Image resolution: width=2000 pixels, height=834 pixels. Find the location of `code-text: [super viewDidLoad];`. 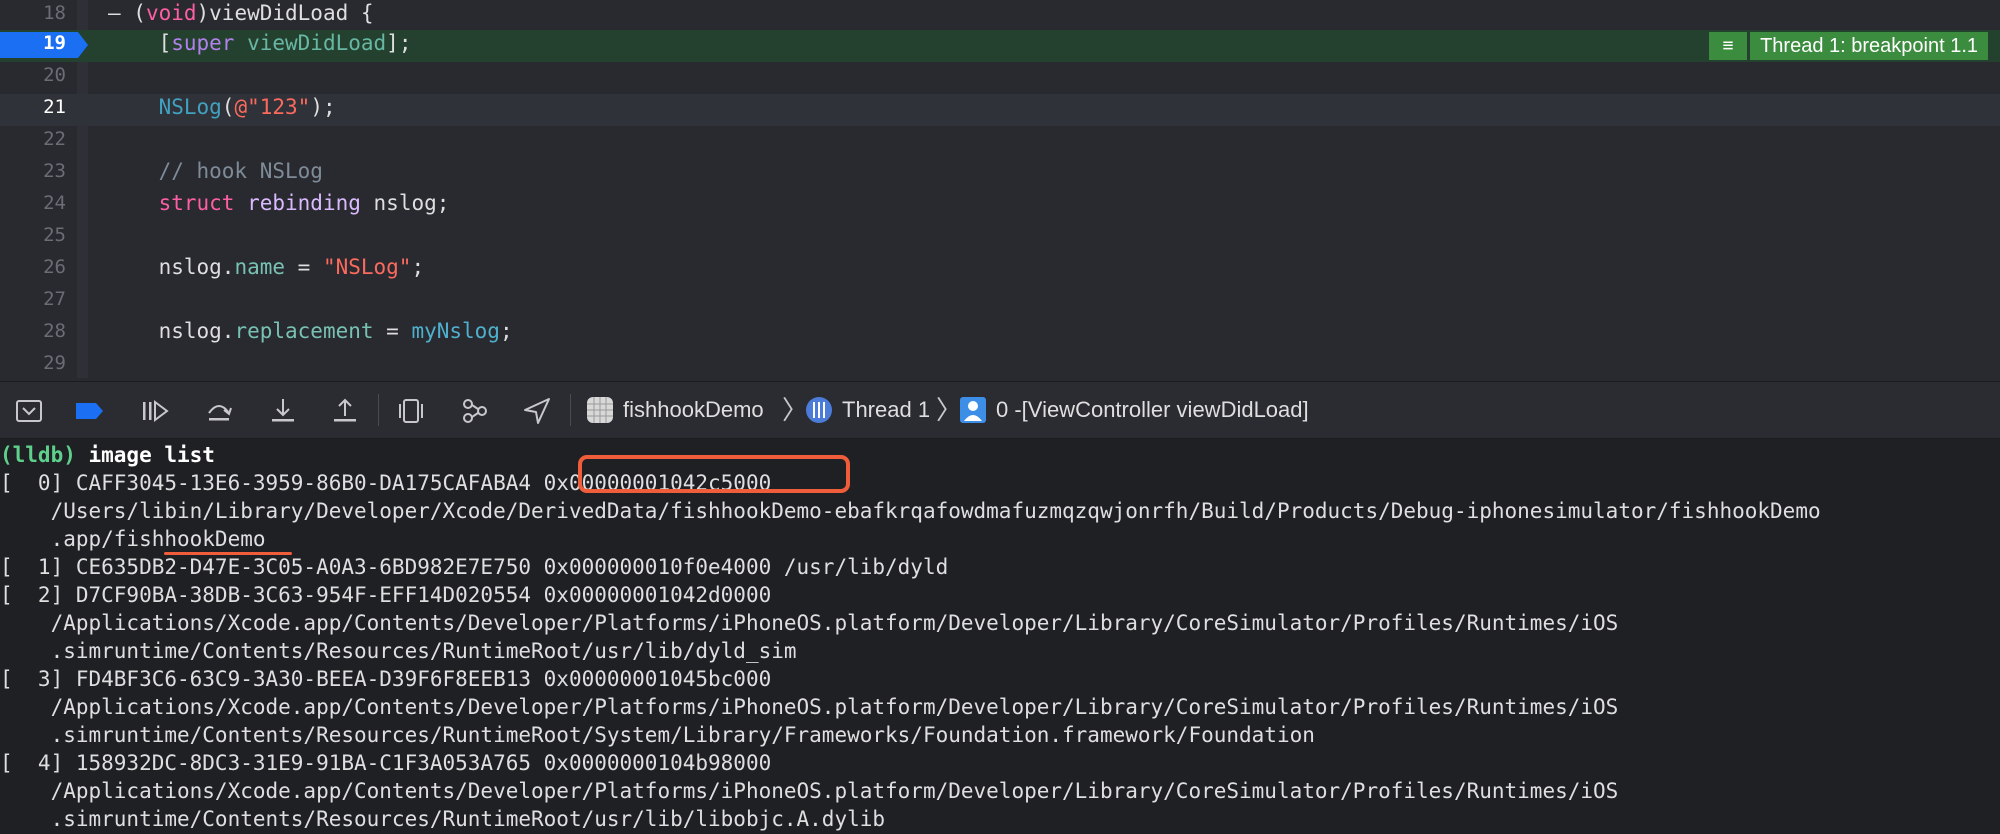

code-text: [super viewDidLoad]; is located at coordinates (260, 43).